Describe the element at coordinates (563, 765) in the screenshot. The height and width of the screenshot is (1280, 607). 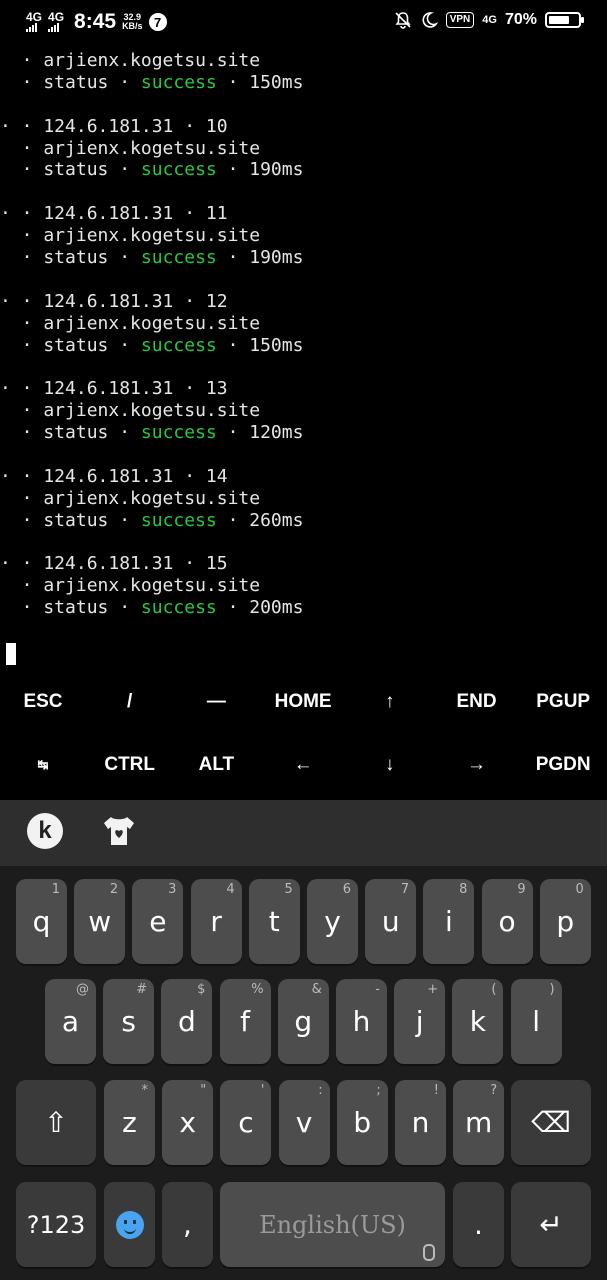
I see `extra-key-pgdn: PGDN` at that location.